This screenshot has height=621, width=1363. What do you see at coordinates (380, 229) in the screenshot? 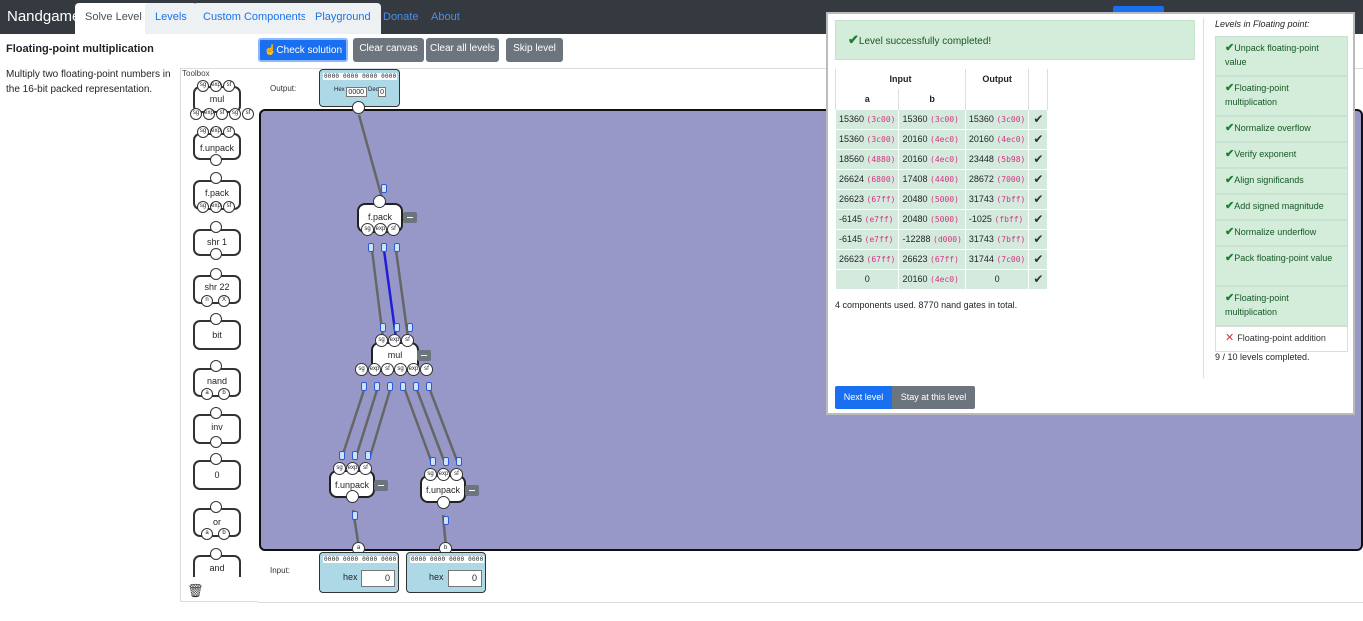
I see `fpack-pin-exp: exp` at bounding box center [380, 229].